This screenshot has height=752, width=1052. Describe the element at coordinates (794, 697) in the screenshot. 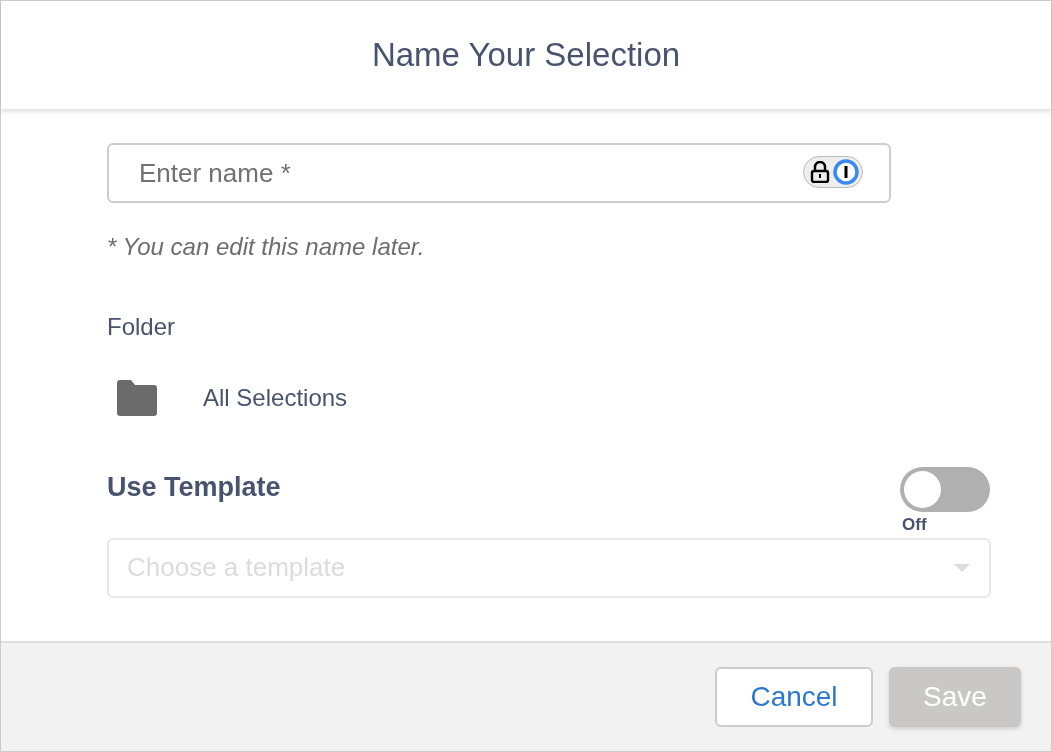

I see `cancel-button: Cancel` at that location.